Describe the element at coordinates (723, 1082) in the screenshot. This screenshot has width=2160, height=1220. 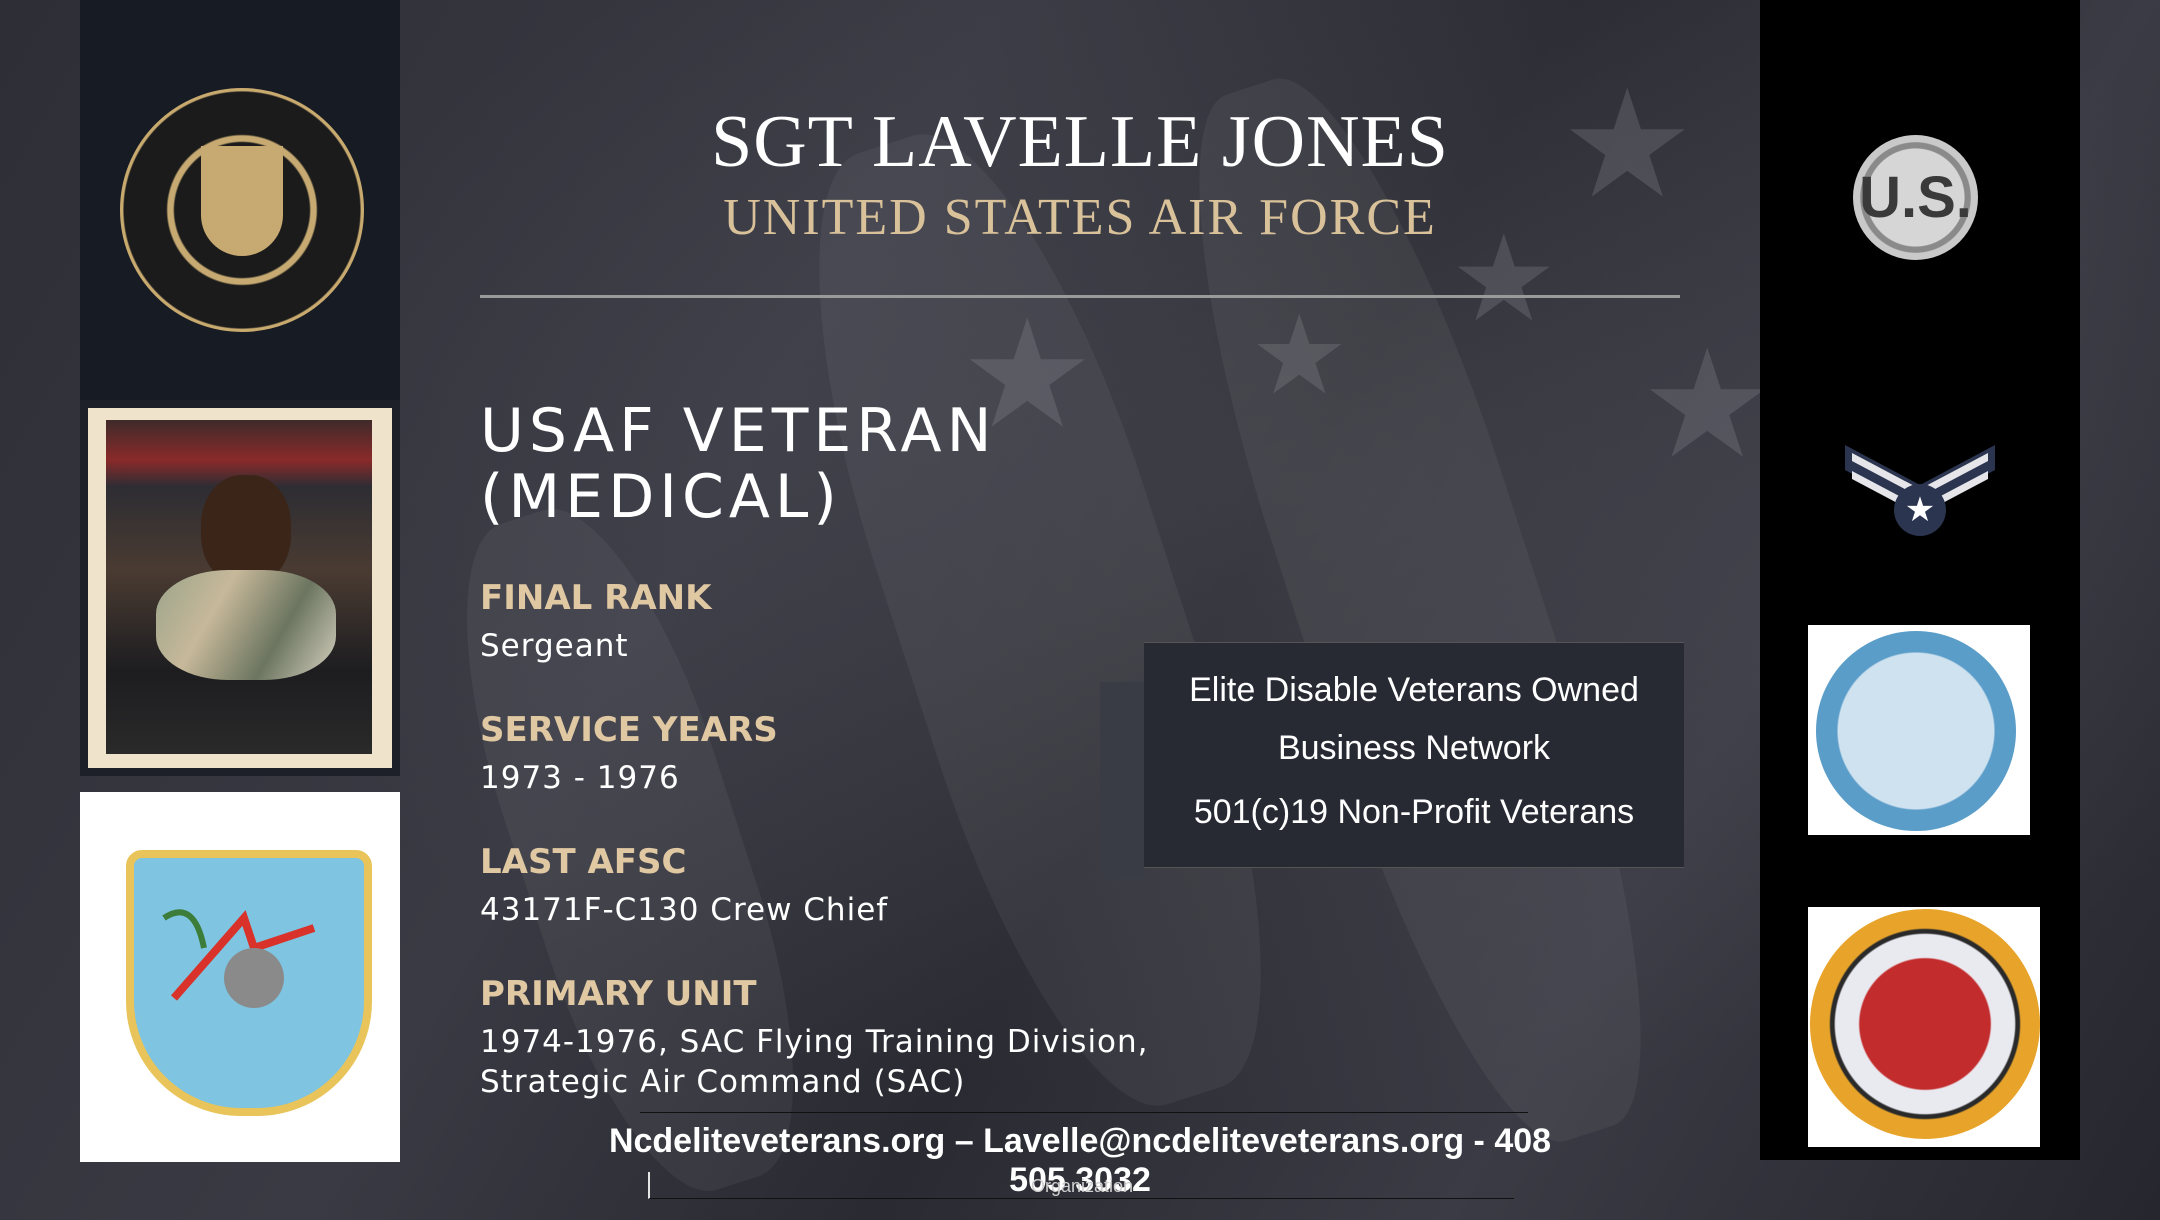
I see `primary-unit-value-line2: Strategic Air Command (SAC)` at that location.